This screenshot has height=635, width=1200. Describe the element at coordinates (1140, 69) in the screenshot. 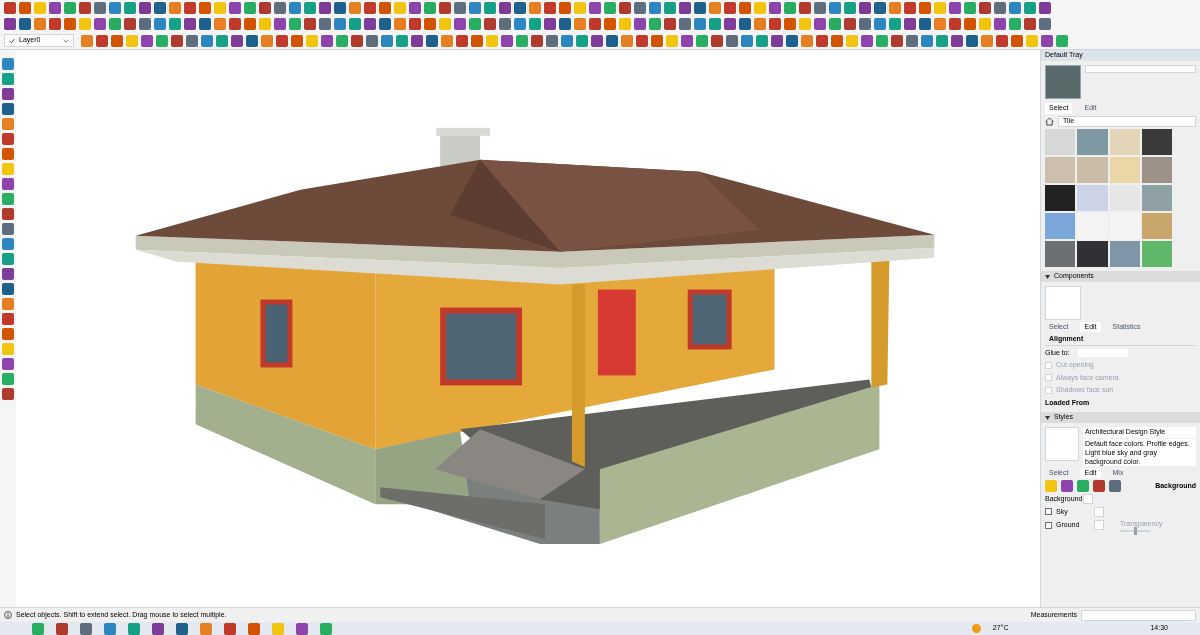

I see `material-name-field` at that location.